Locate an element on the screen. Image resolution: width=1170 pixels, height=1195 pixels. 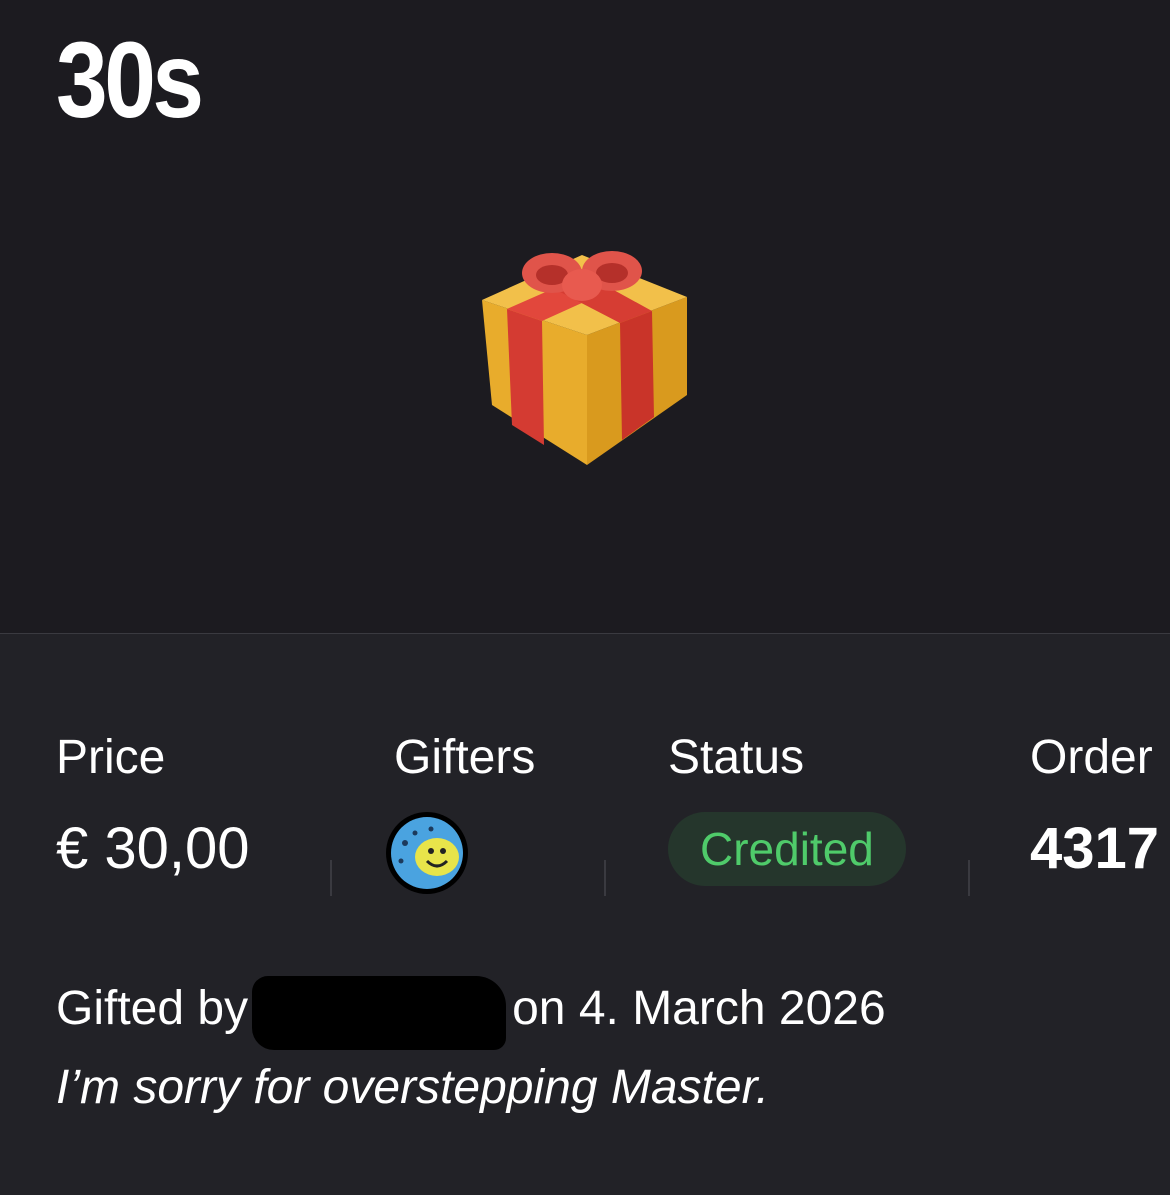
page-title: 30s is located at coordinates (130, 79).